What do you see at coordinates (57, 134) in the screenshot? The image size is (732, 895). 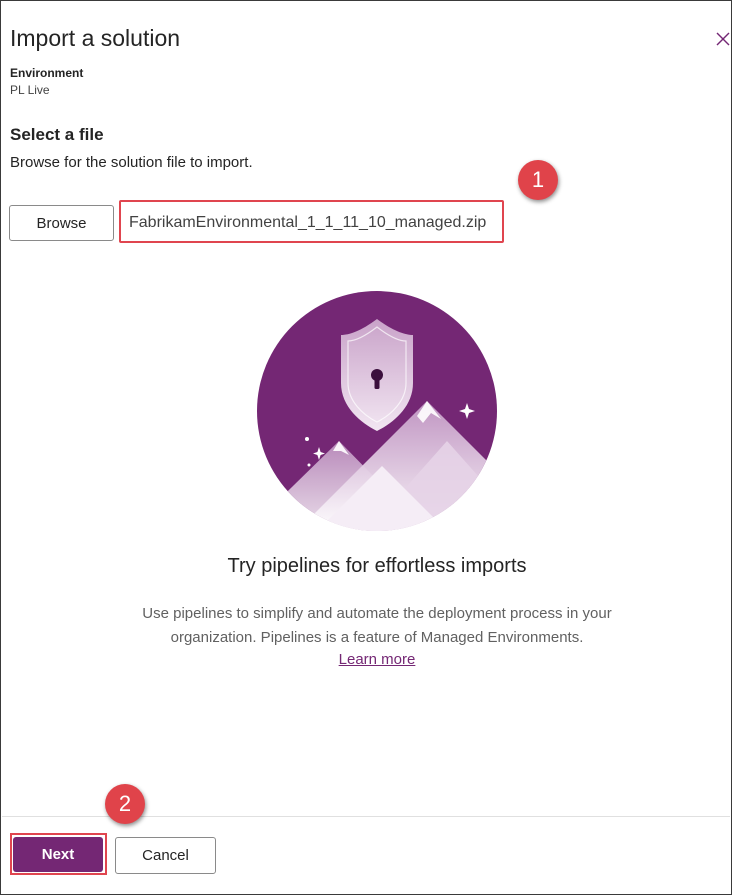 I see `select-file-title: Select a file` at bounding box center [57, 134].